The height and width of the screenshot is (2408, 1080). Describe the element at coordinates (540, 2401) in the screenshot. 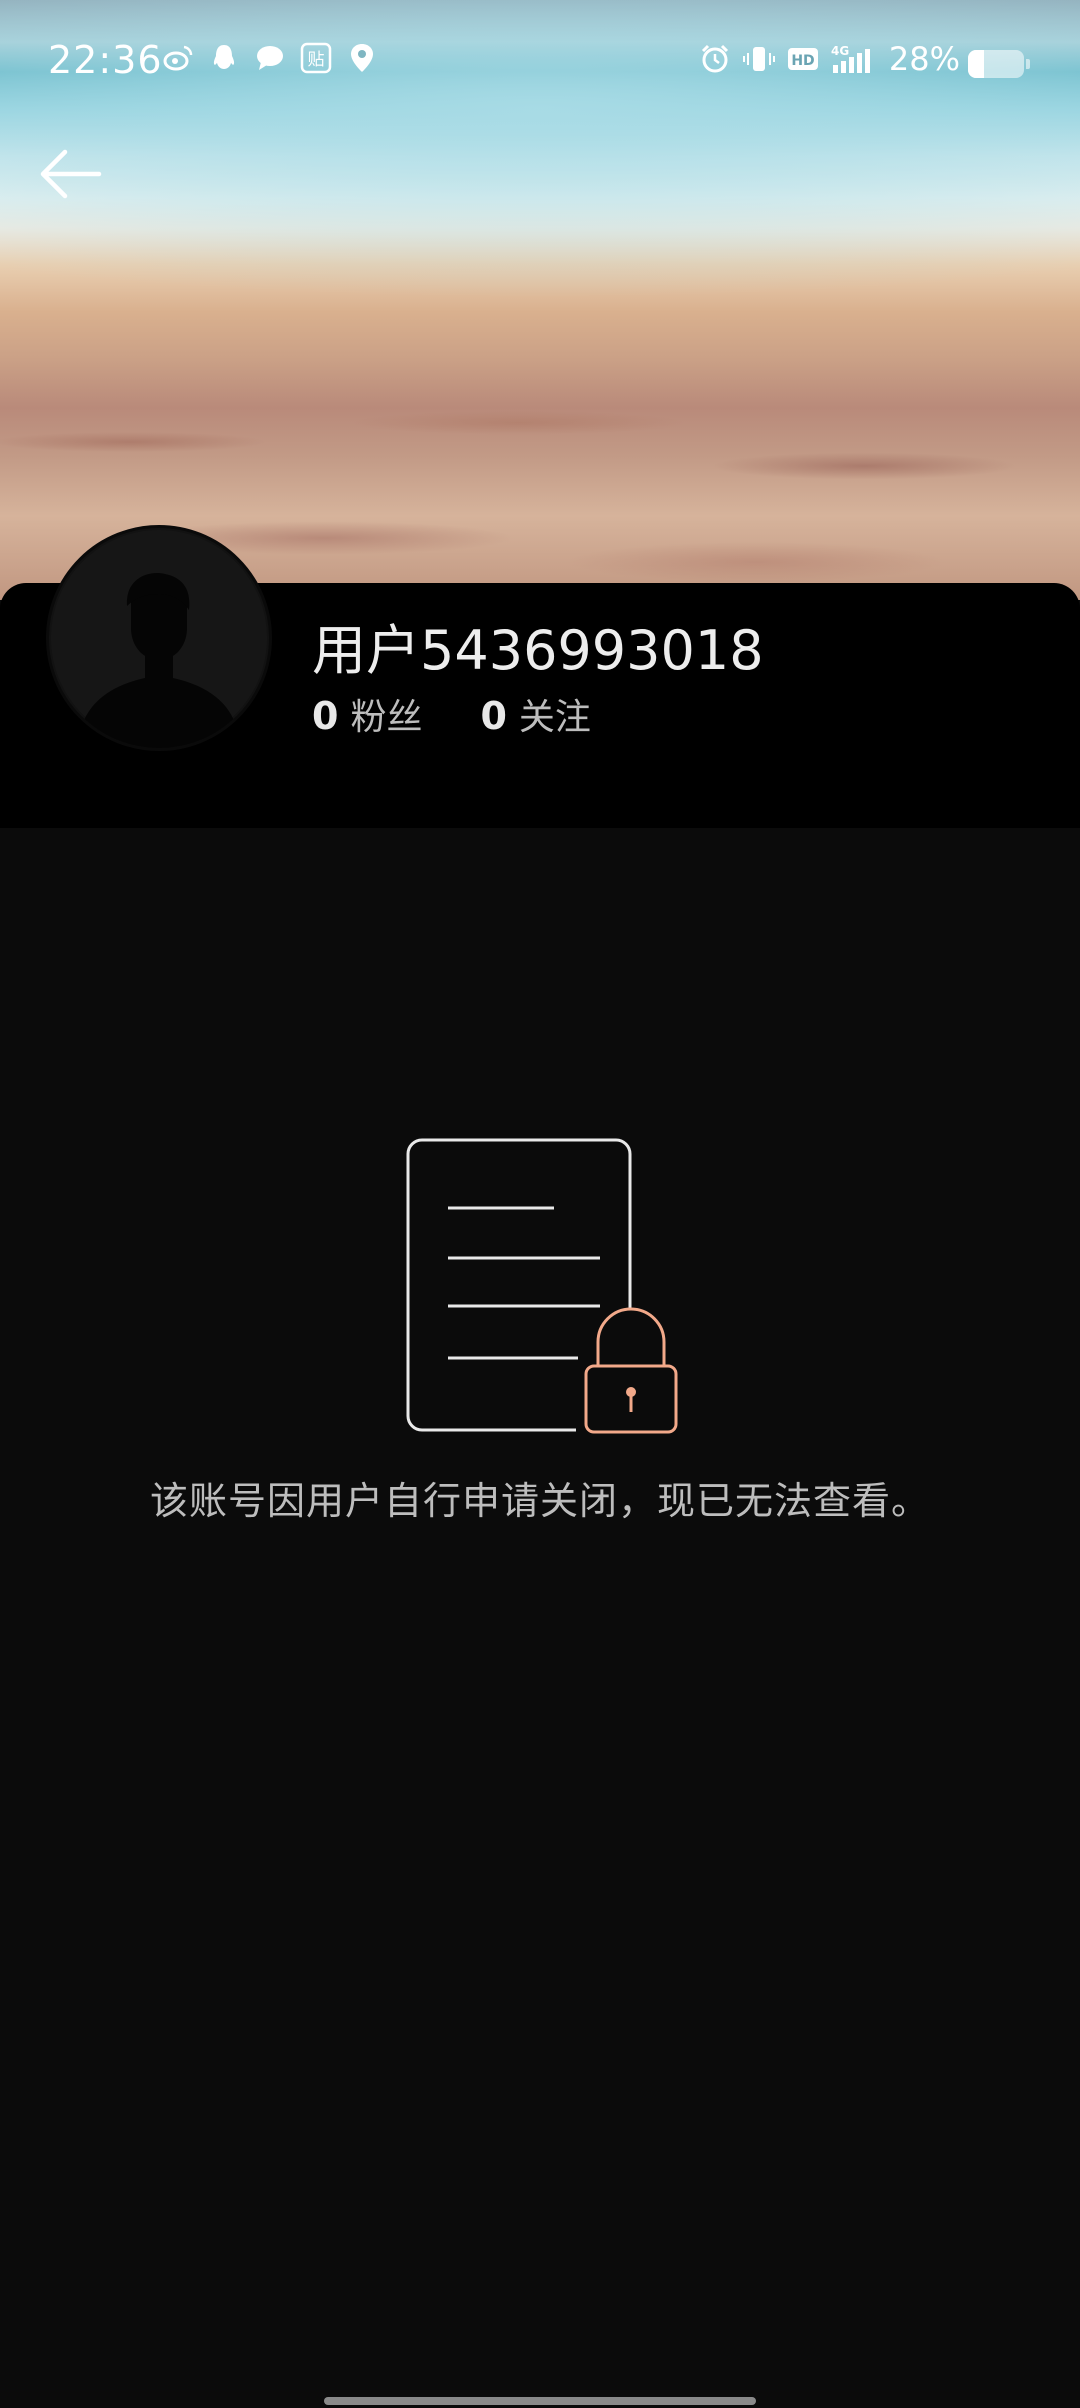

I see `home-indicator` at that location.